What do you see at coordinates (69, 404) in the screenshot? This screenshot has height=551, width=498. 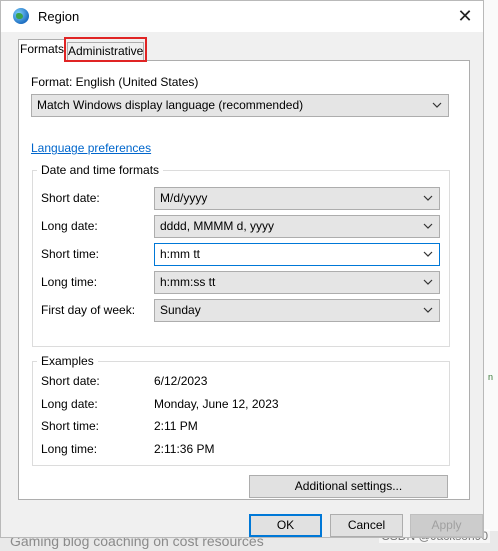 I see `example-long-date-label: Long date:` at bounding box center [69, 404].